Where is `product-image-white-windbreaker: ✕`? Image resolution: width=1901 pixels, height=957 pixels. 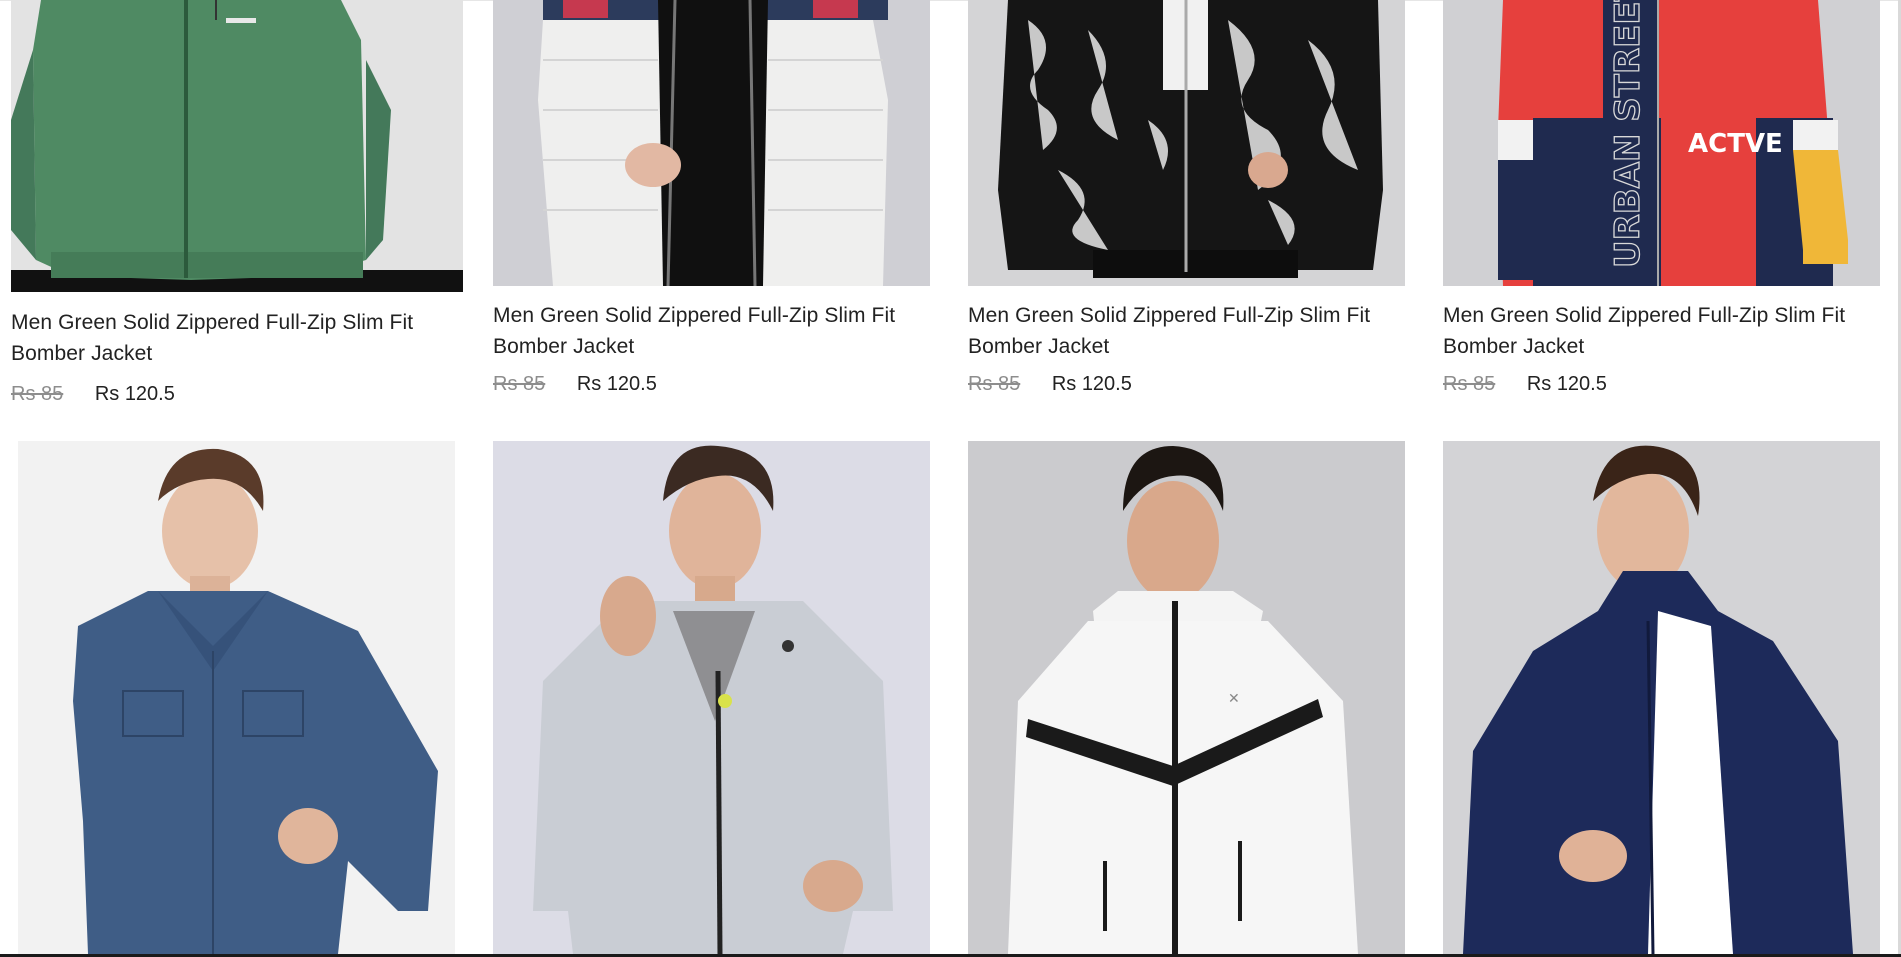
product-image-white-windbreaker: ✕ is located at coordinates (1186, 697).